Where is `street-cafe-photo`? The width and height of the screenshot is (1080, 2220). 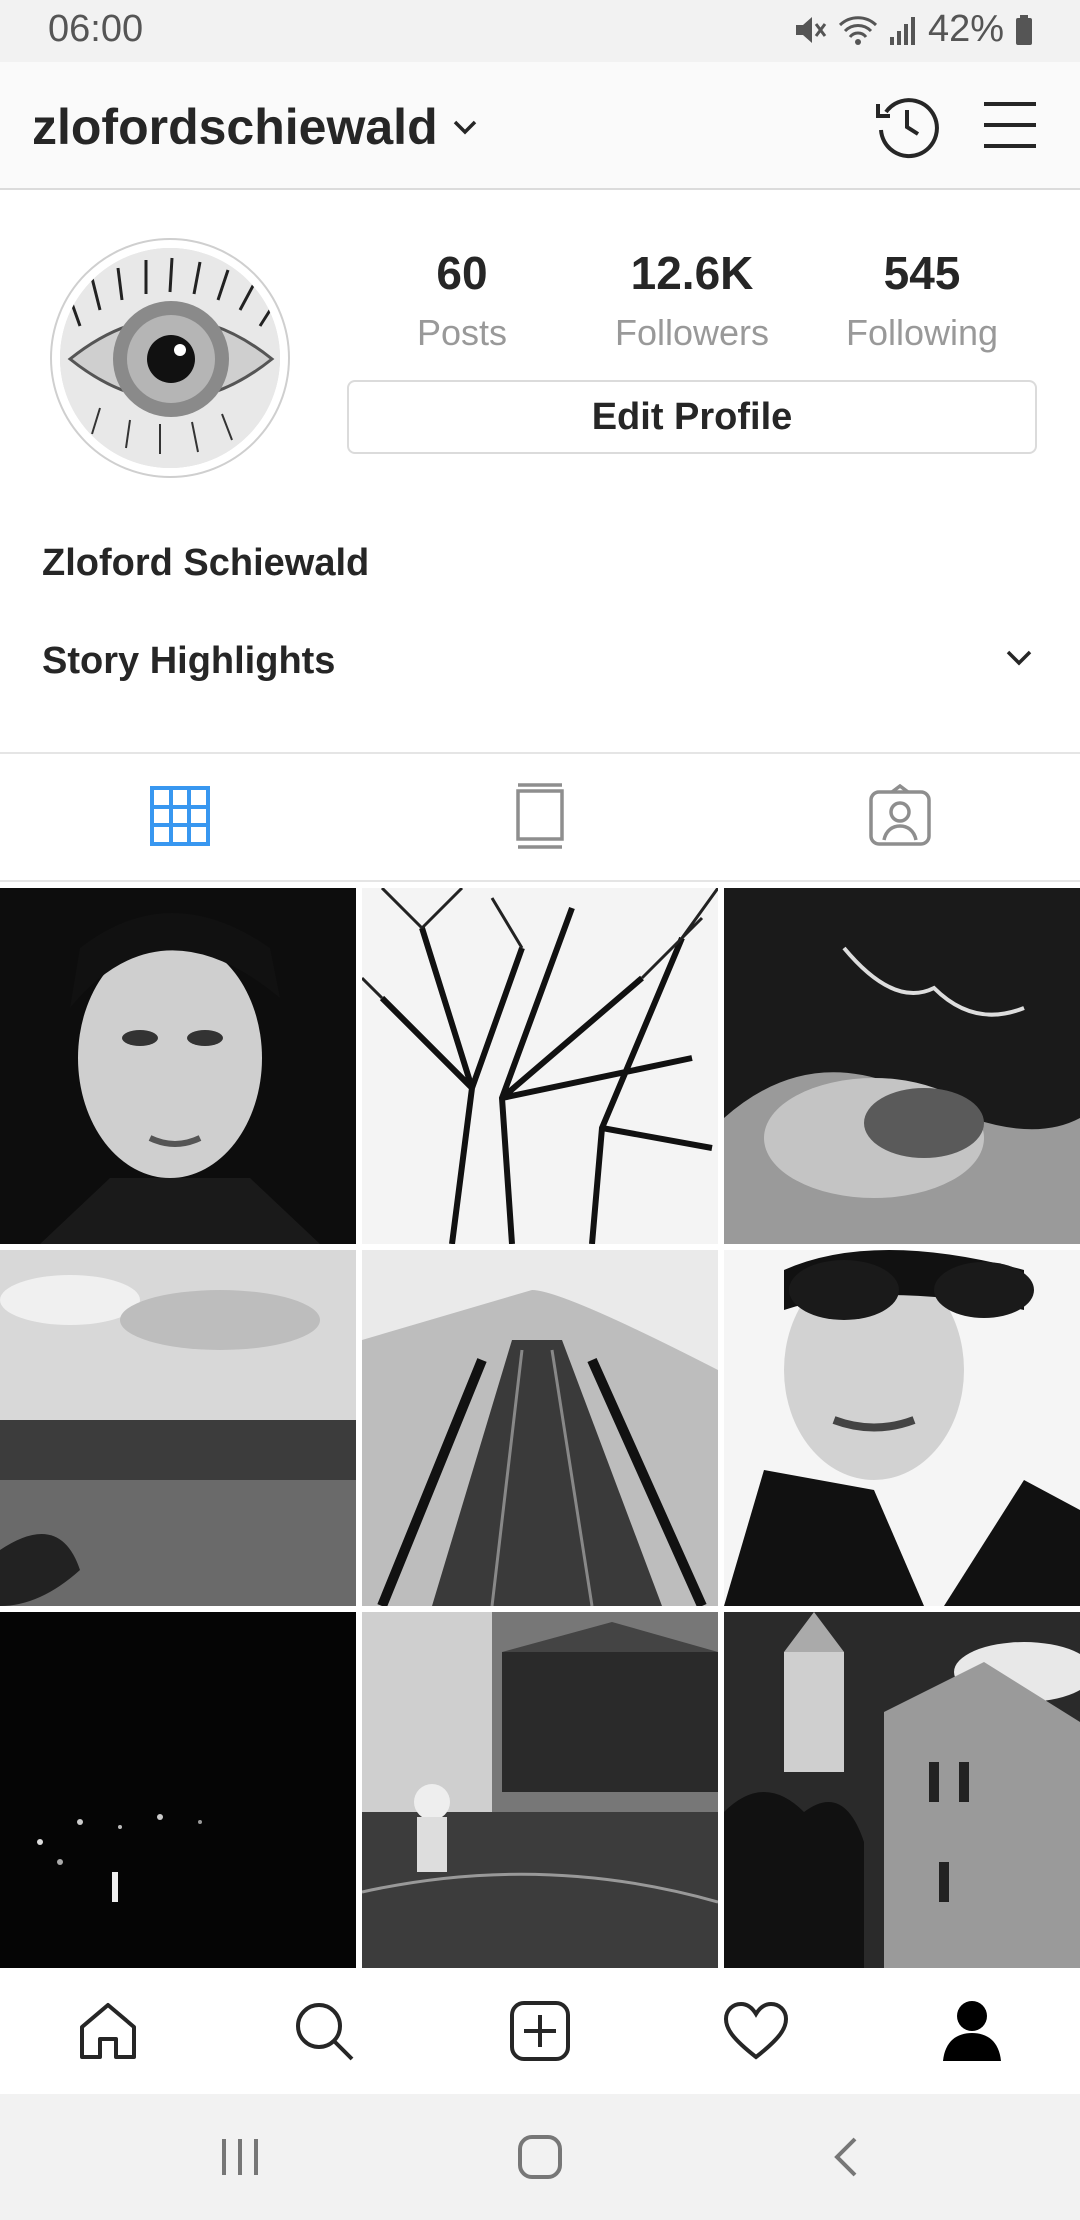 street-cafe-photo is located at coordinates (540, 1790).